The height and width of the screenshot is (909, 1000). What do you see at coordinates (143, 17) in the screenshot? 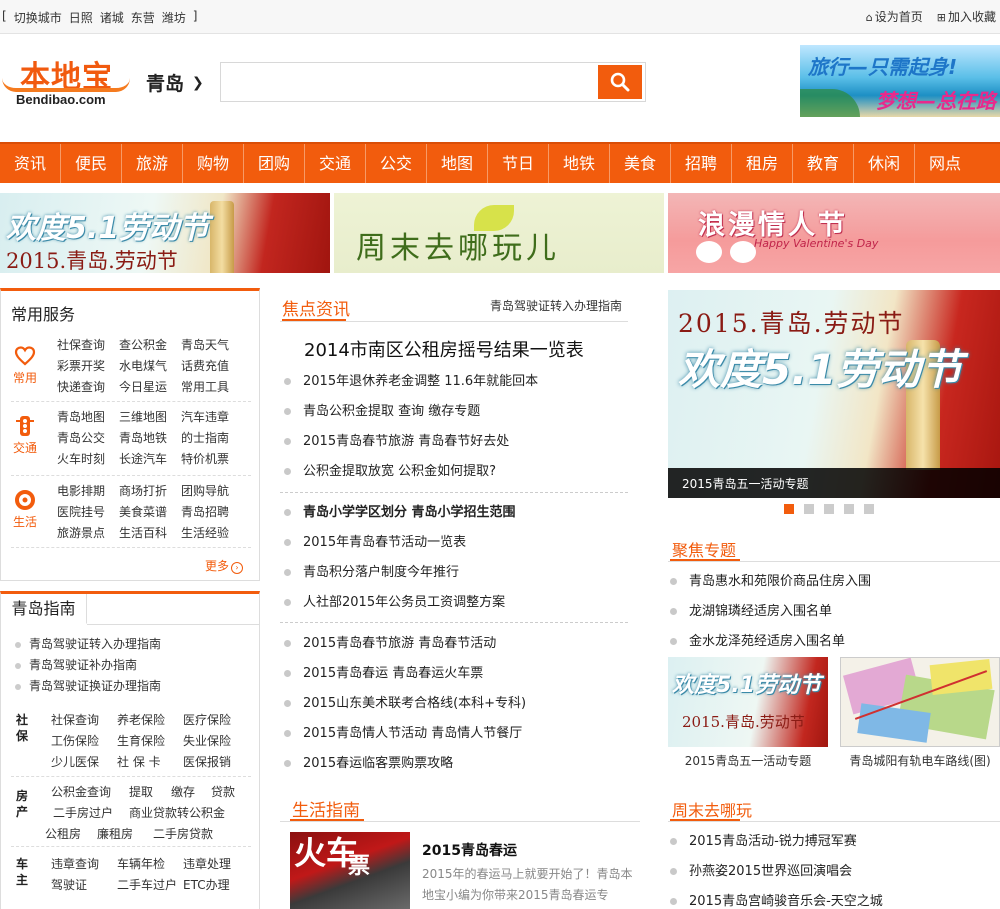
I see `city-link-dongying: 东营` at bounding box center [143, 17].